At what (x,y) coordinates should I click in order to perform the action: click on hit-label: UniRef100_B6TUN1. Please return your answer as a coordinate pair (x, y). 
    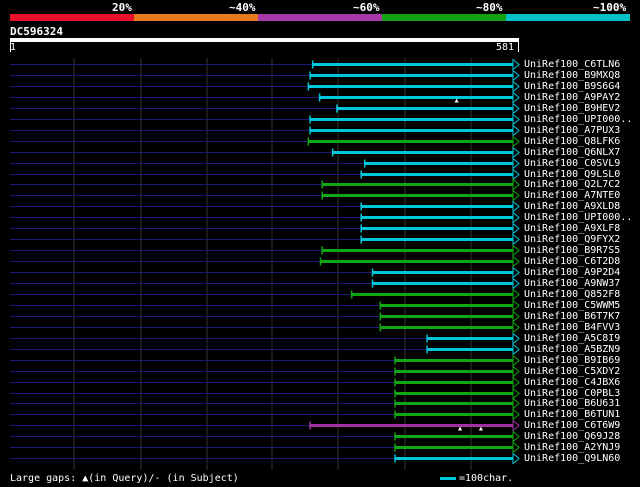
    Looking at the image, I should click on (572, 414).